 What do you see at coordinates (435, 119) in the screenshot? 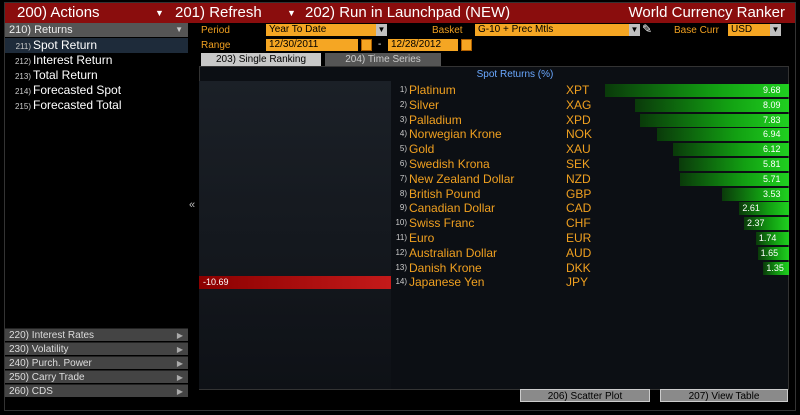
I see `currency-name: Palladium` at bounding box center [435, 119].